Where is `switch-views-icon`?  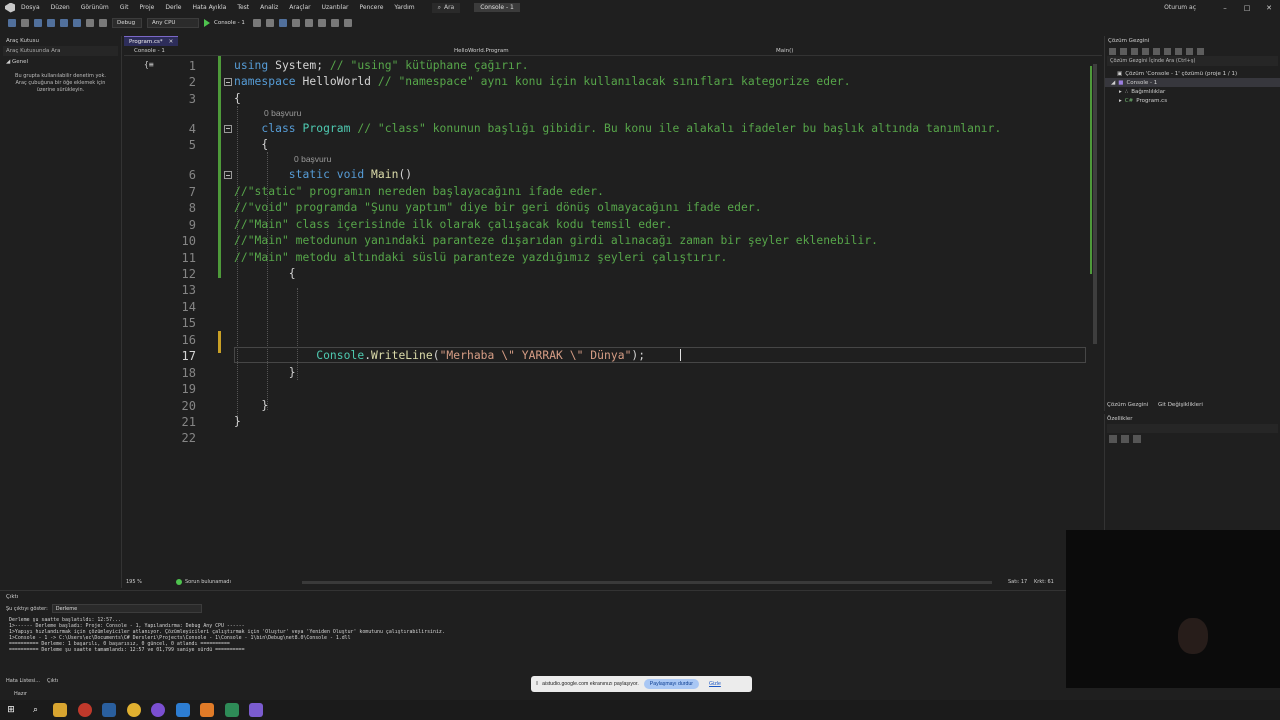 switch-views-icon is located at coordinates (1145, 51).